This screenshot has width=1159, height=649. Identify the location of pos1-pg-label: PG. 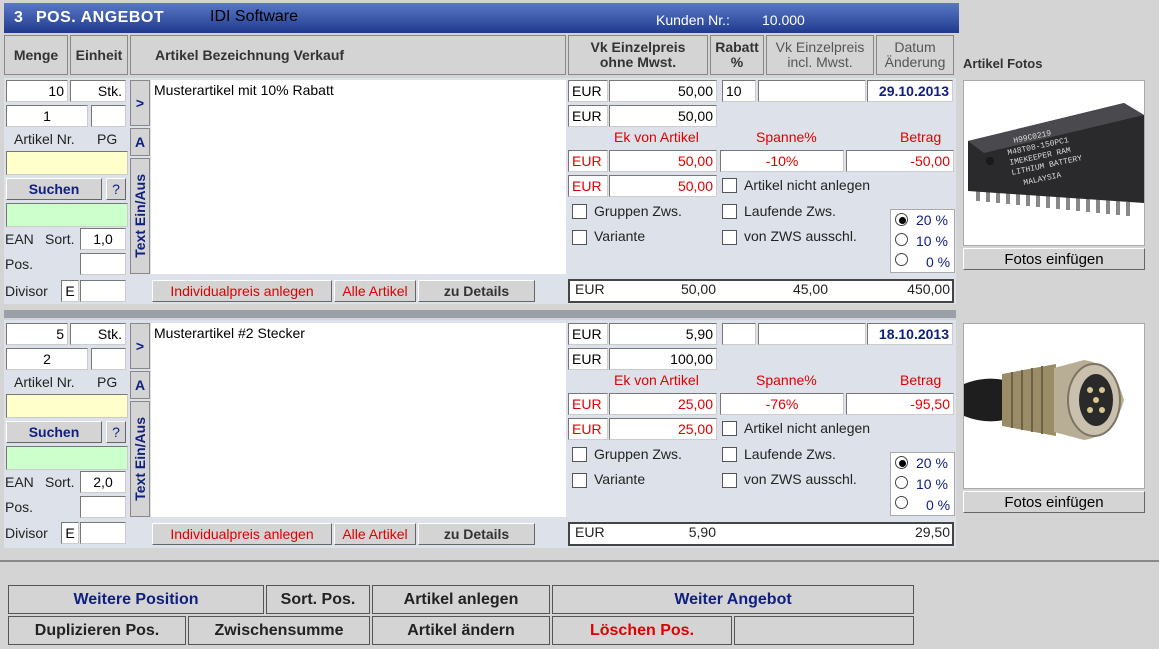
(107, 139).